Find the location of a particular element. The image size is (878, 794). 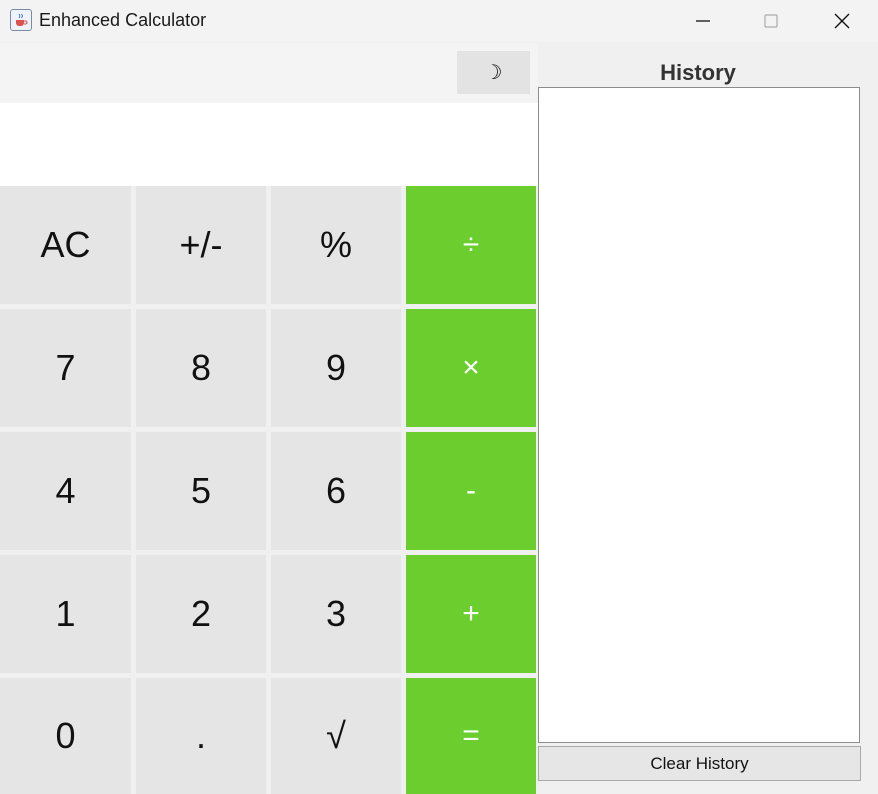

digit-1-button: 1 is located at coordinates (65, 614).